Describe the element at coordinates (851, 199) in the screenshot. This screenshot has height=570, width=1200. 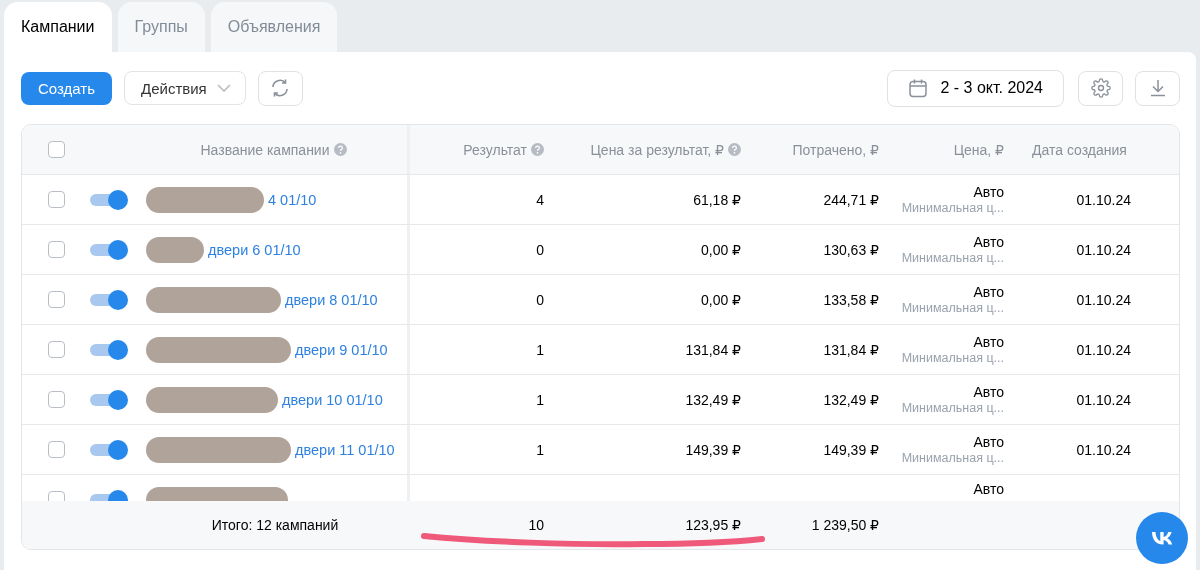
I see `table-cell: 244,71 ₽` at that location.